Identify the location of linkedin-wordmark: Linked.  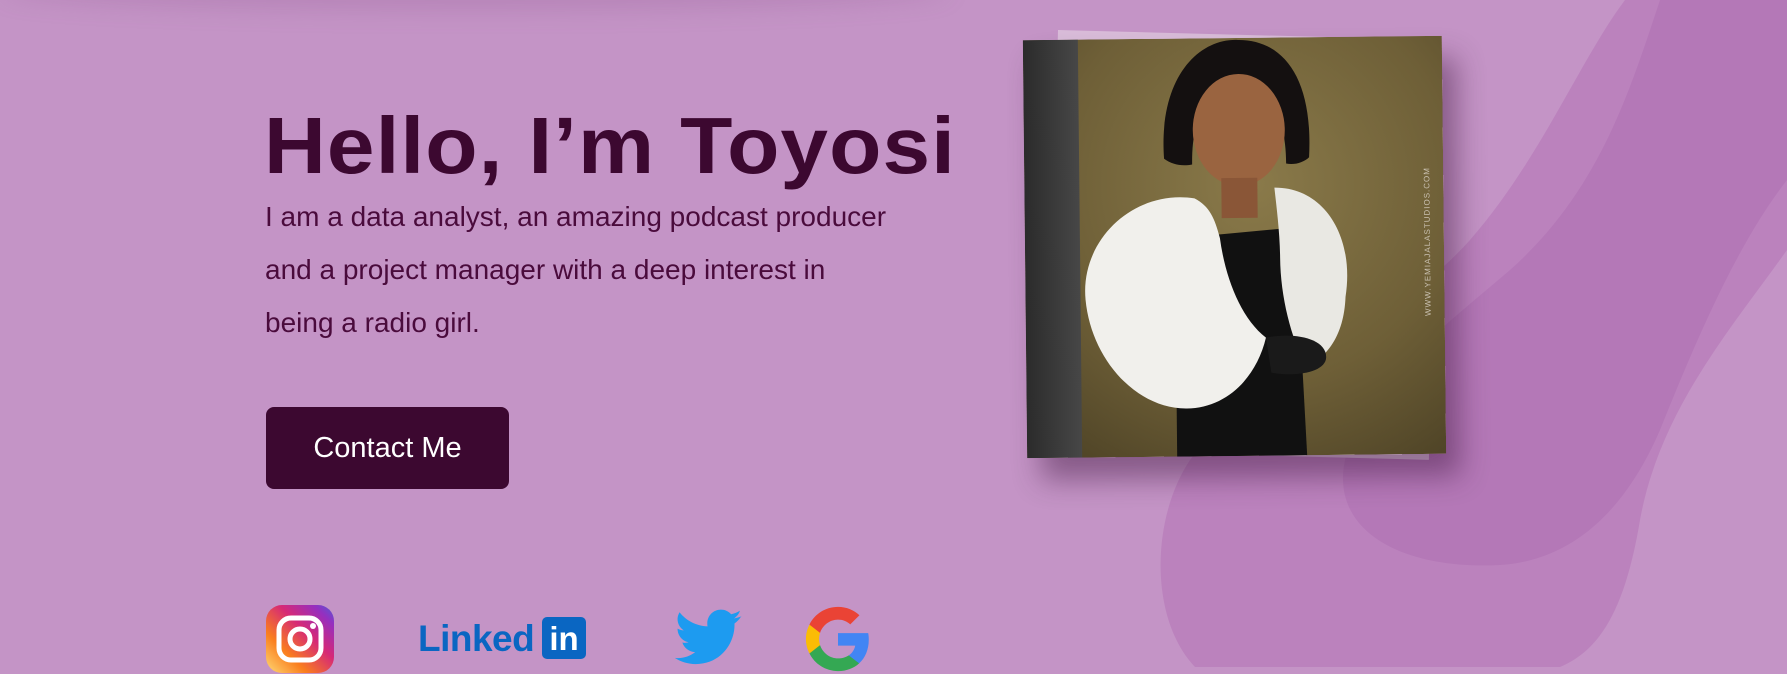
(476, 638).